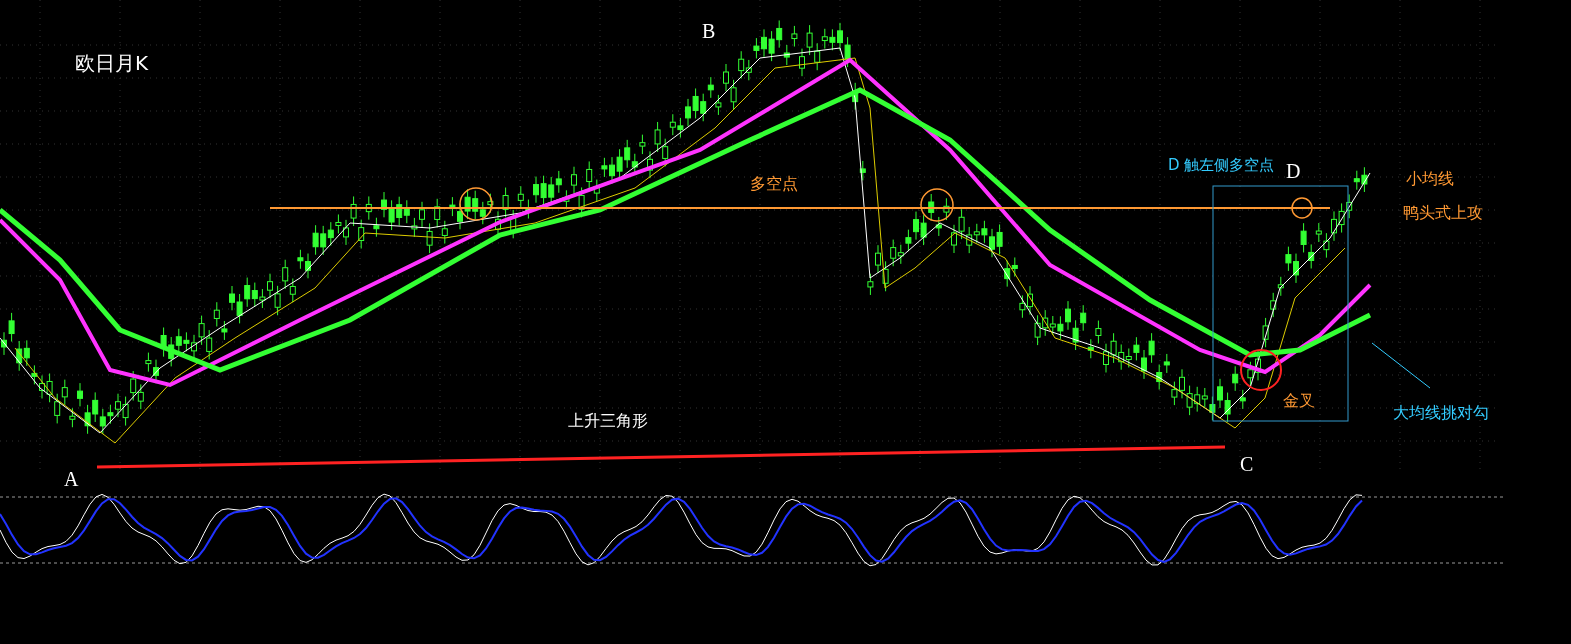  I want to click on annotation-label: 鸭头式上攻, so click(1443, 212).